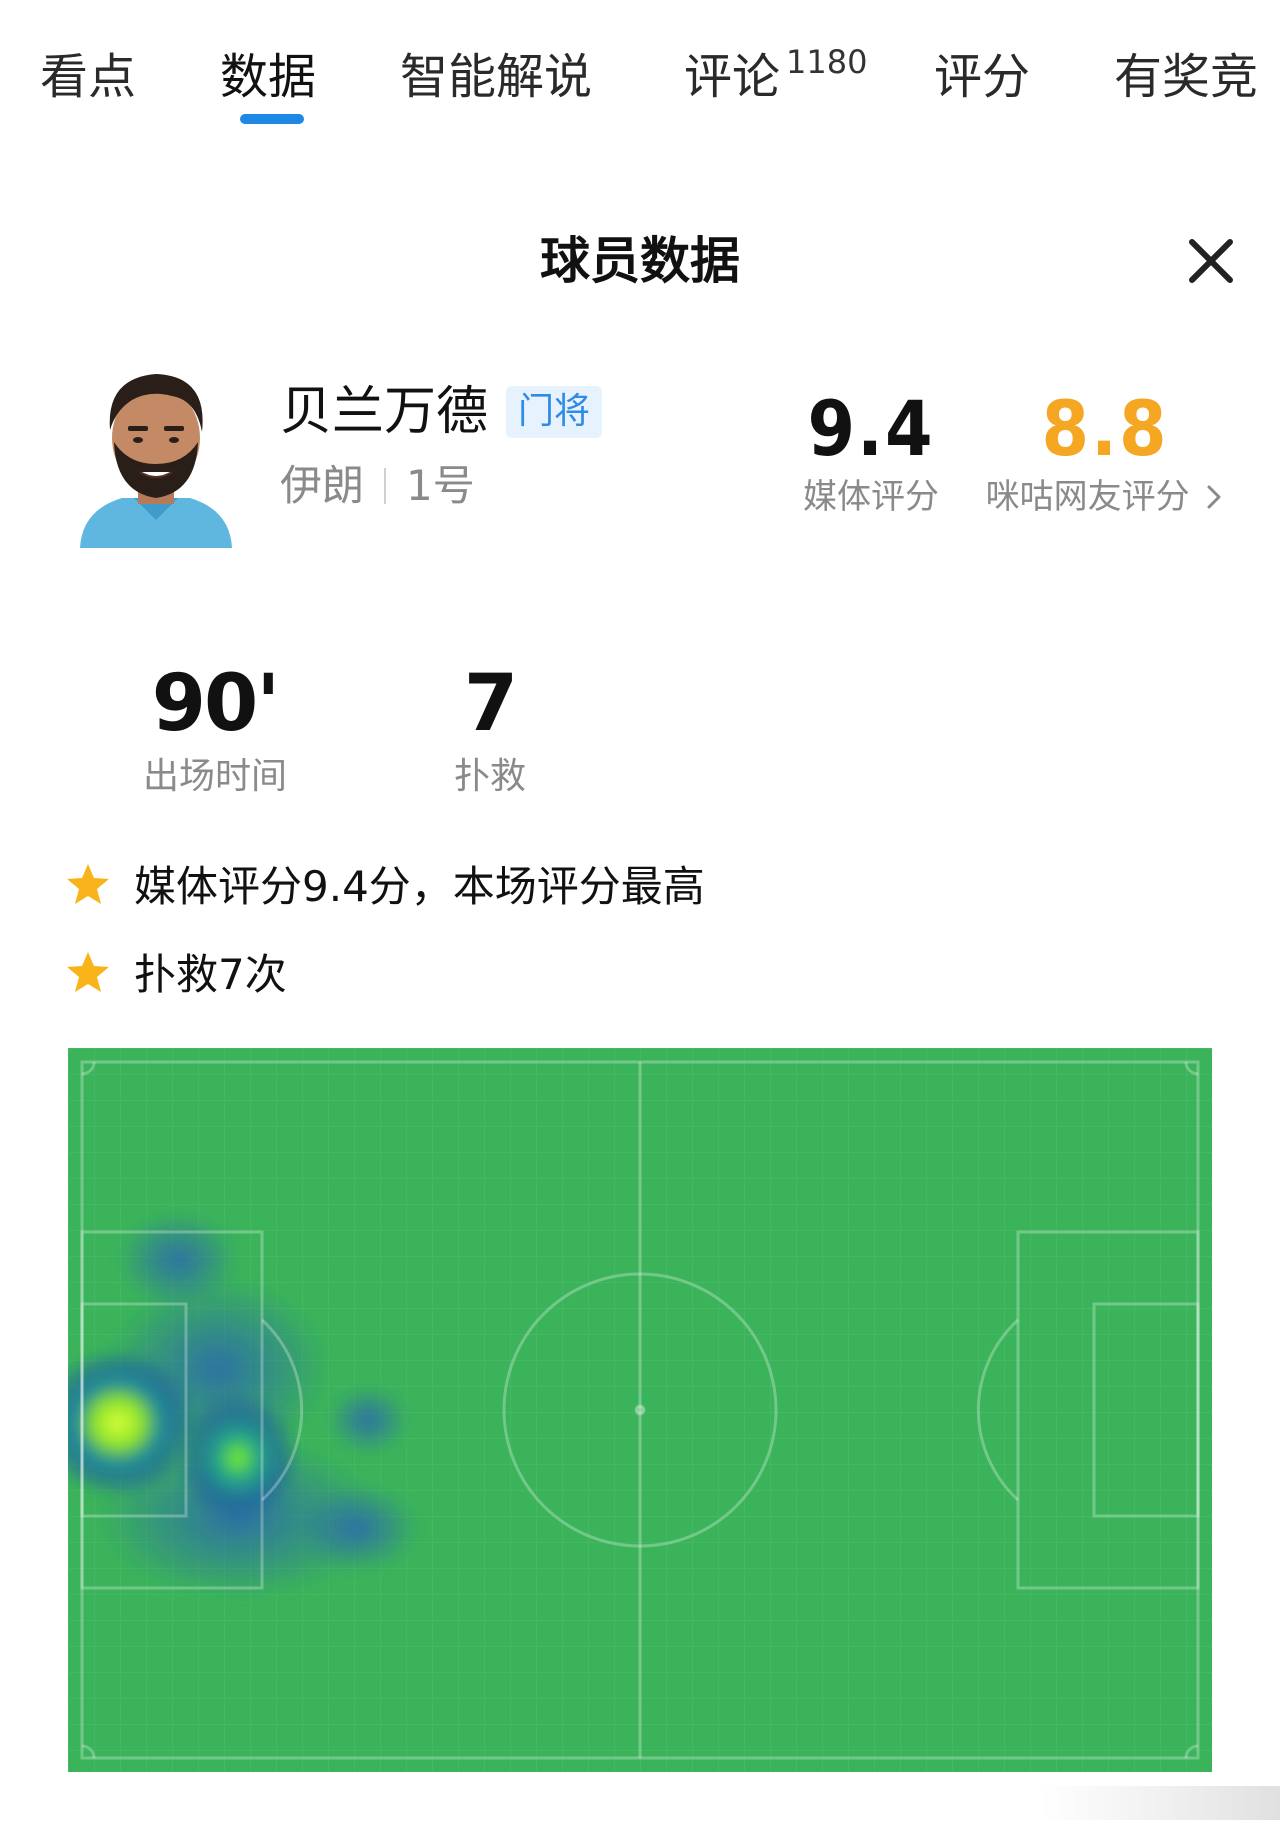 Image resolution: width=1280 pixels, height=1833 pixels. I want to click on close-icon, so click(1211, 261).